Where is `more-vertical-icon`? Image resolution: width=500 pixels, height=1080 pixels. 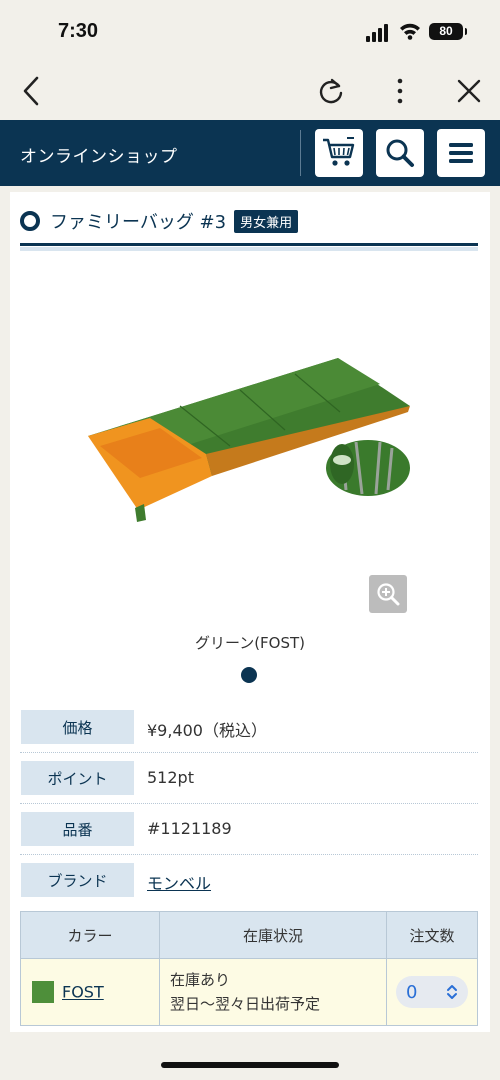 more-vertical-icon is located at coordinates (400, 91).